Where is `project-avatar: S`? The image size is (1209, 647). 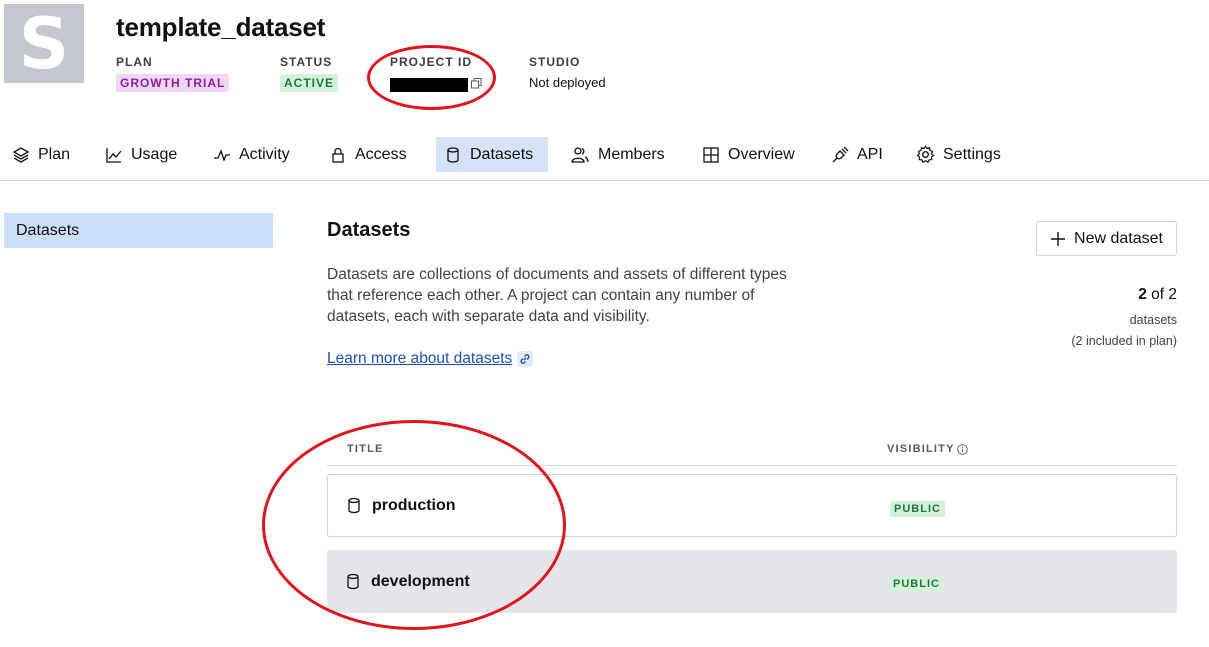 project-avatar: S is located at coordinates (44, 43).